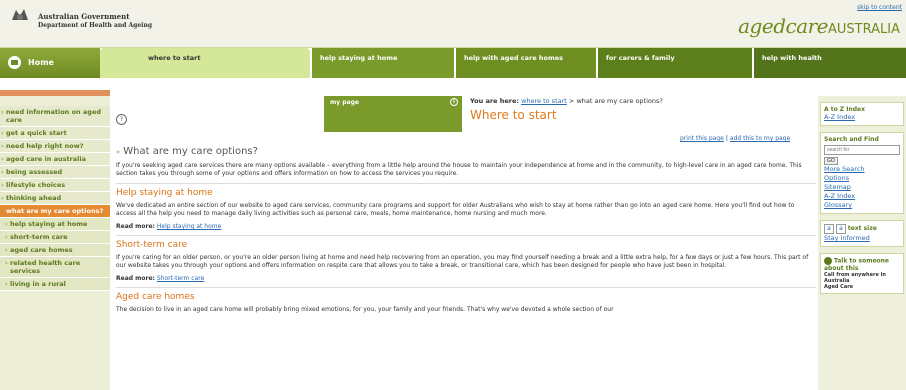 The width and height of the screenshot is (906, 390). Describe the element at coordinates (95, 25) in the screenshot. I see `gov-department: Department of Health and Ageing` at that location.